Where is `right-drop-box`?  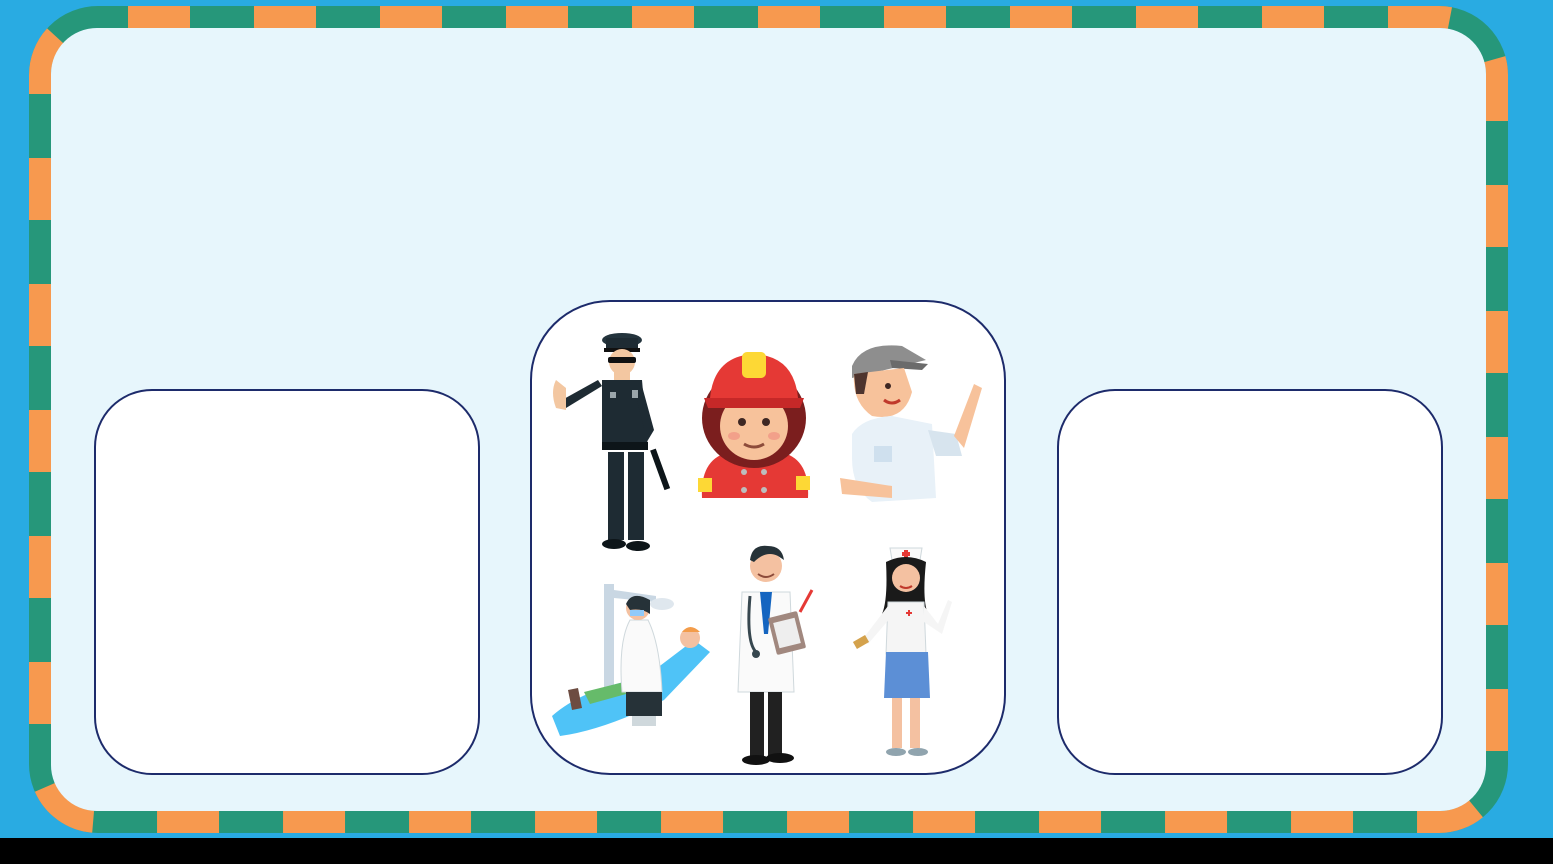 right-drop-box is located at coordinates (1250, 582).